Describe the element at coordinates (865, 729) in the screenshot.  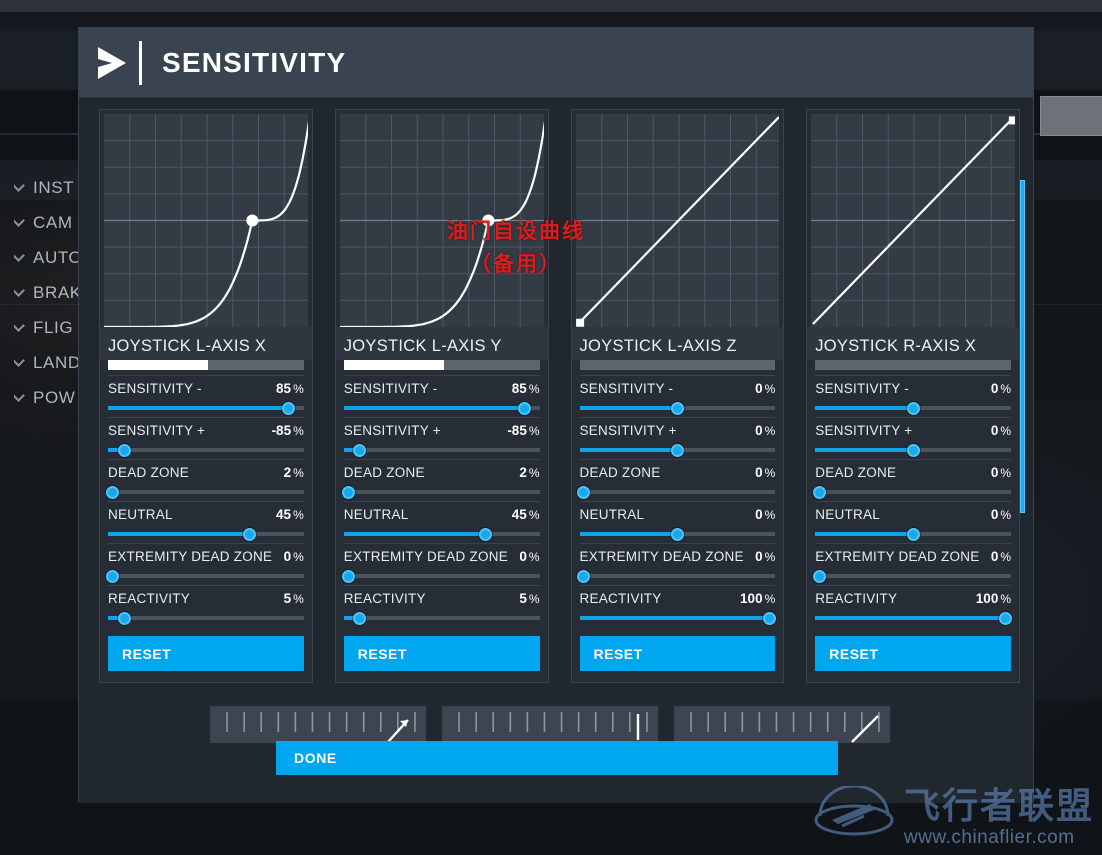
I see `diagonal-line-icon` at that location.